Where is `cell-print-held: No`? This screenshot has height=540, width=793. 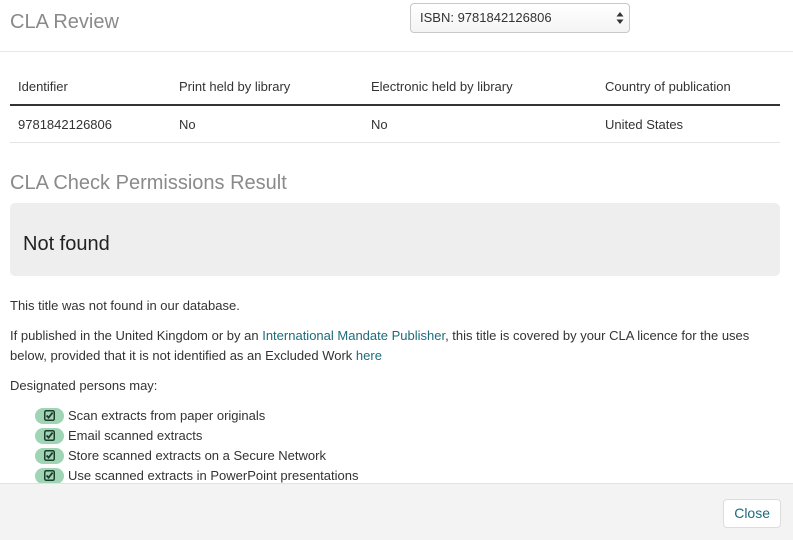
cell-print-held: No is located at coordinates (267, 124).